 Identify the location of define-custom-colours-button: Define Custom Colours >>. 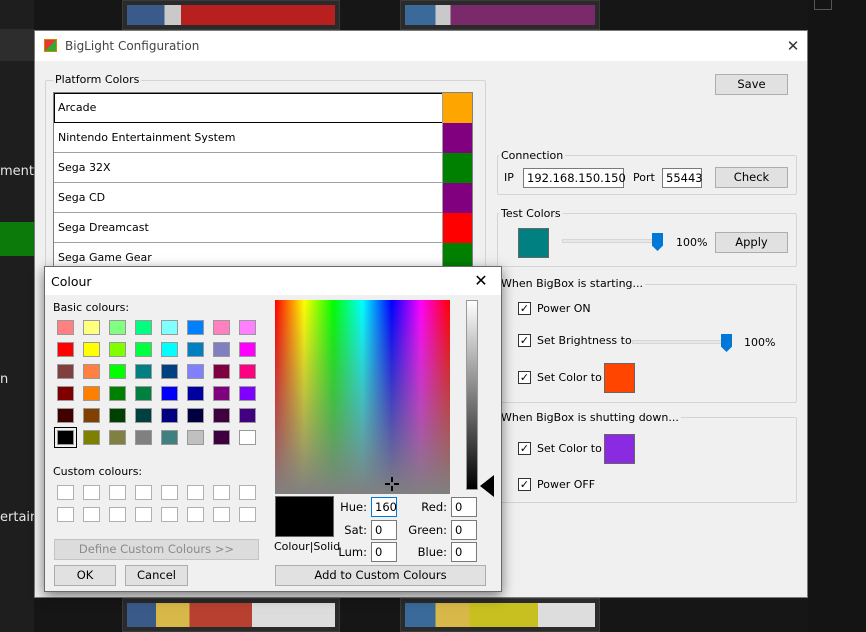
(156, 549).